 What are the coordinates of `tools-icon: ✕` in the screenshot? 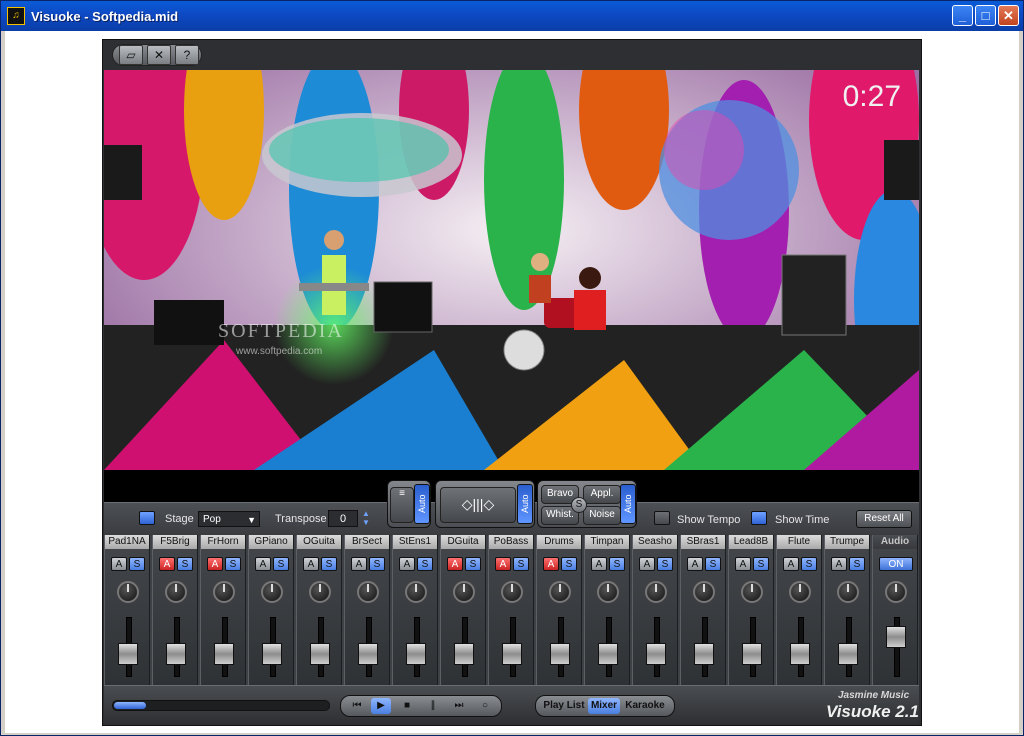 It's located at (159, 55).